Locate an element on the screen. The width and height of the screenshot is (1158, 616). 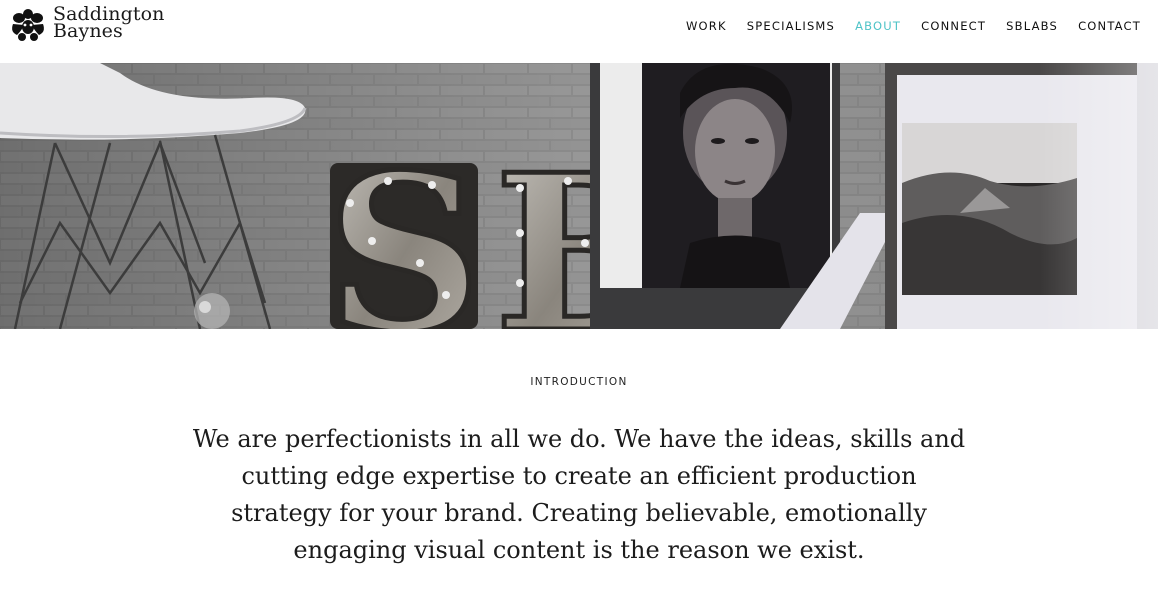
intro-label: INTRODUCTION is located at coordinates (579, 382).